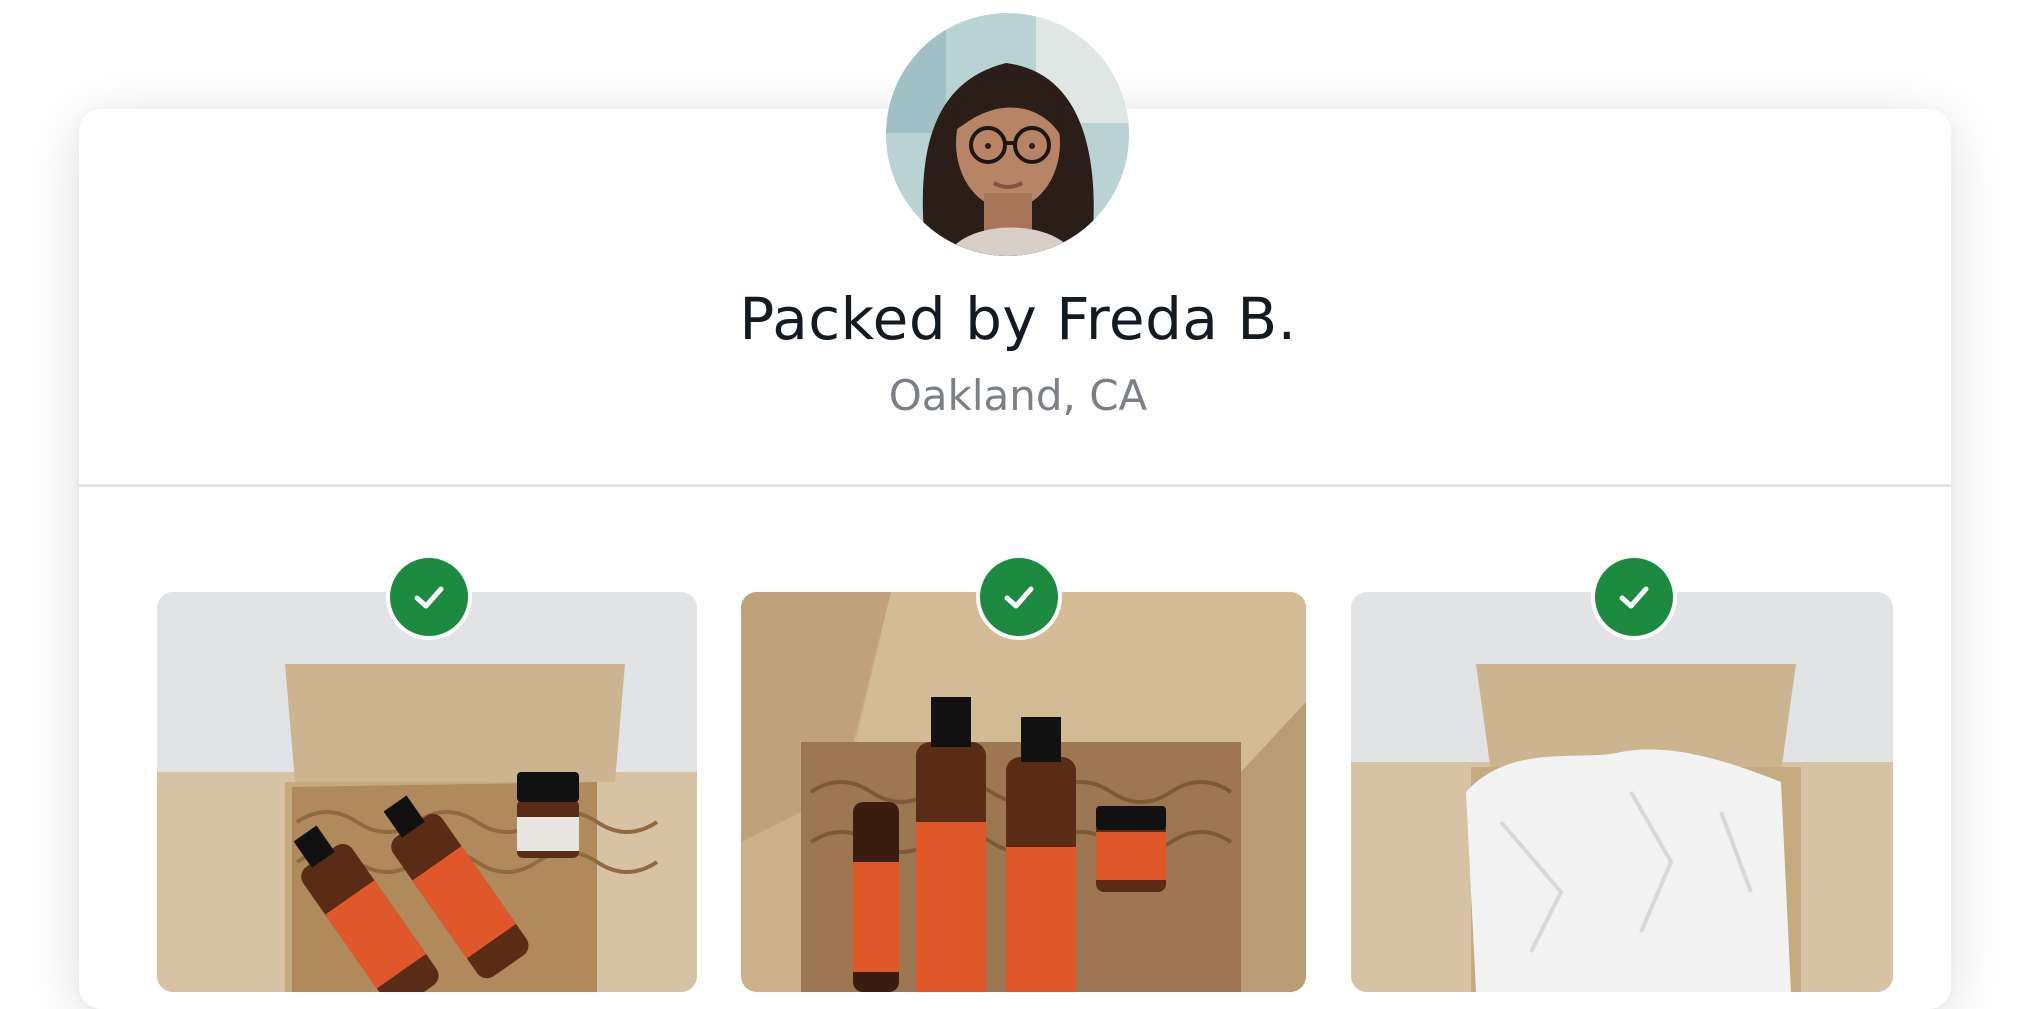 Image resolution: width=2036 pixels, height=1009 pixels. Describe the element at coordinates (1018, 395) in the screenshot. I see `packer-location: Oakland, CA` at that location.